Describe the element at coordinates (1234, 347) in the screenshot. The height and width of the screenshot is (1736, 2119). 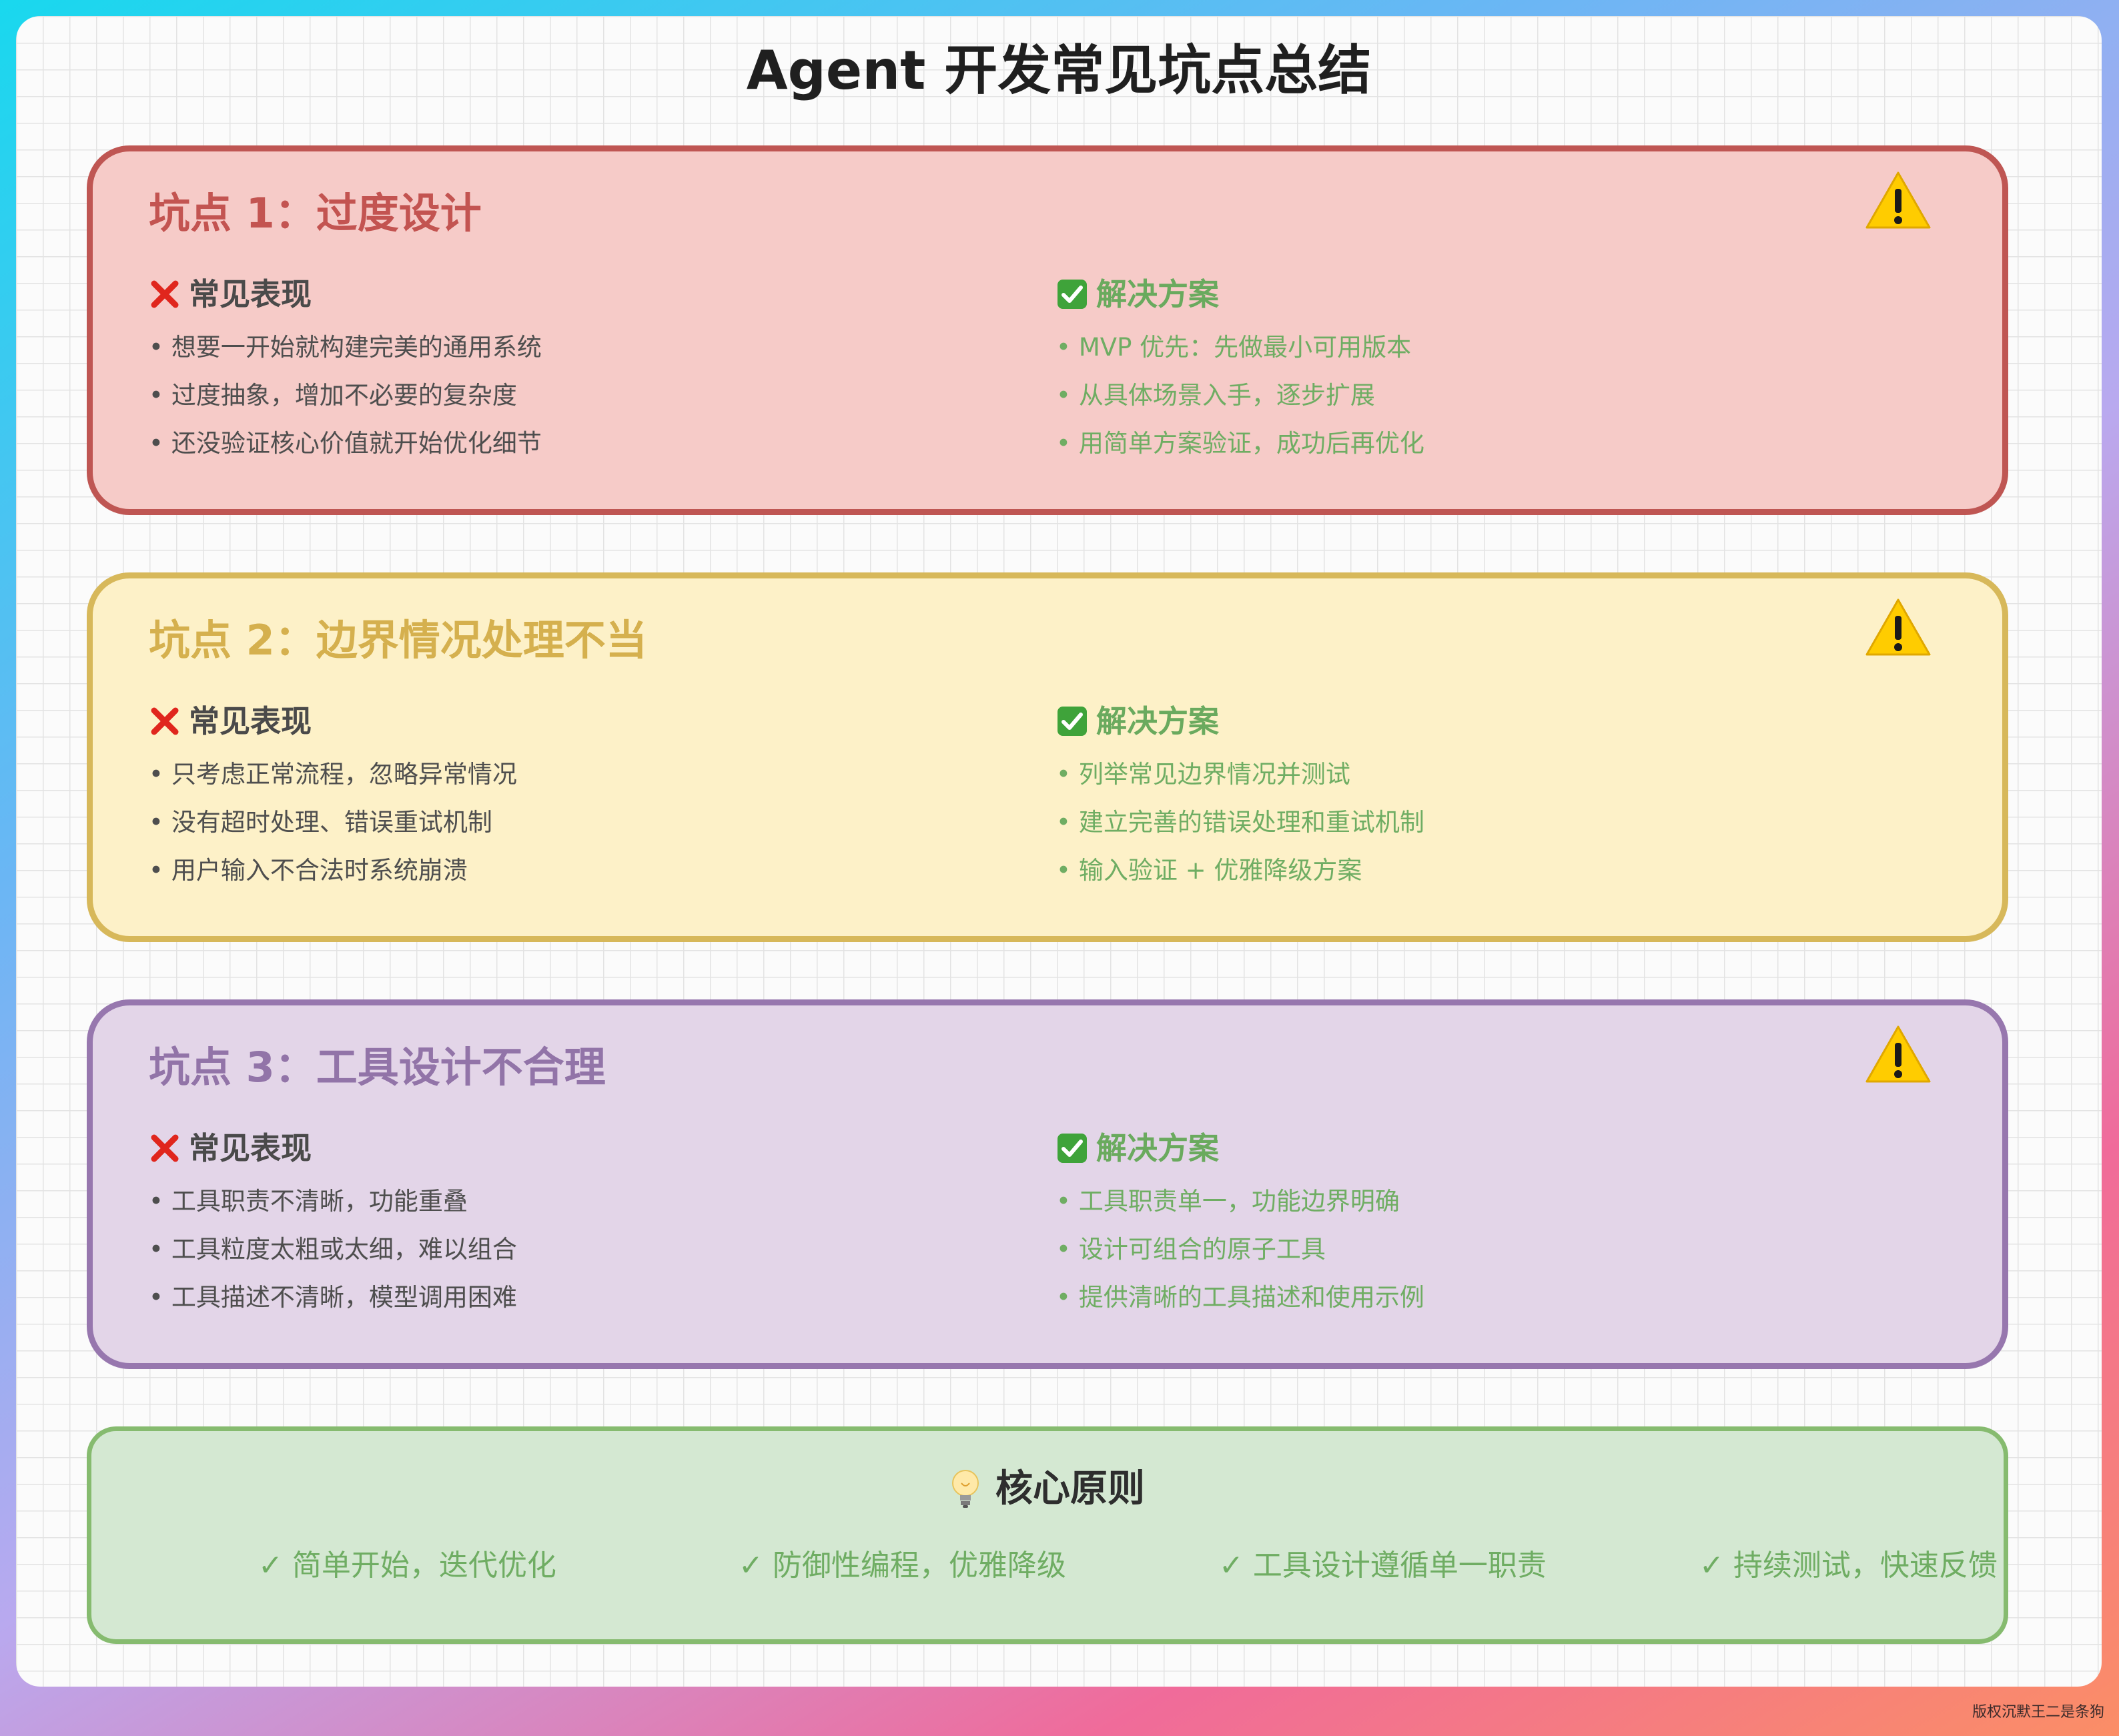
I see `solution-item: • MVP 优先：先做最小可用版本` at that location.